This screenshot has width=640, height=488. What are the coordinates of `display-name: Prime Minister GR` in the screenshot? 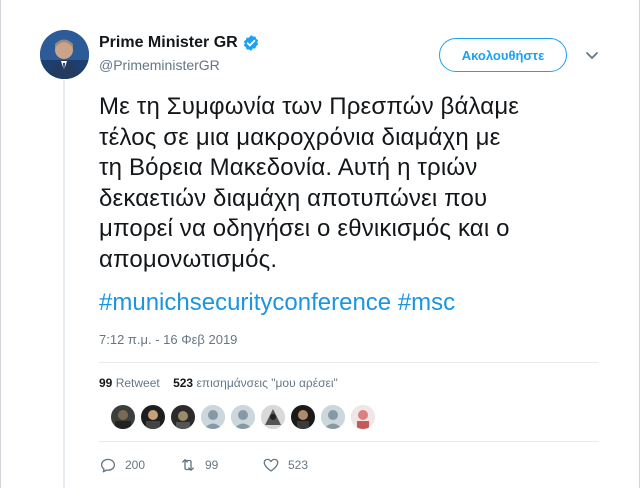 It's located at (168, 43).